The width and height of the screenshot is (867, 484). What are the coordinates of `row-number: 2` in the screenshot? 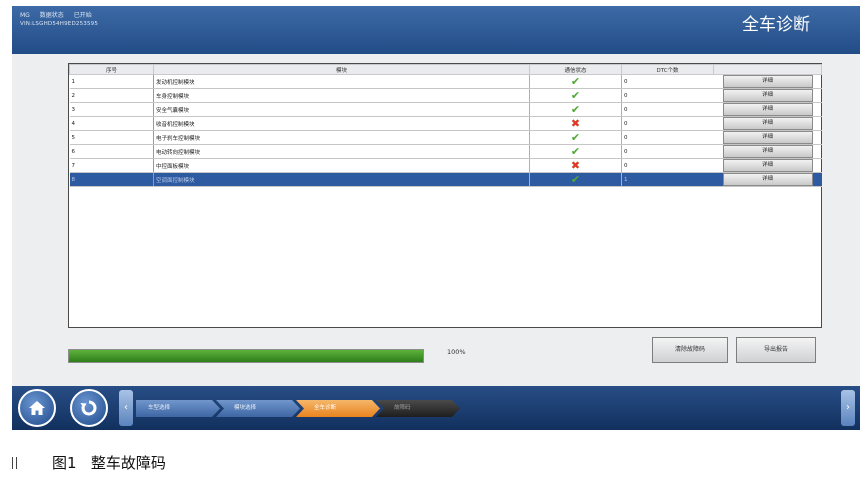 It's located at (111, 95).